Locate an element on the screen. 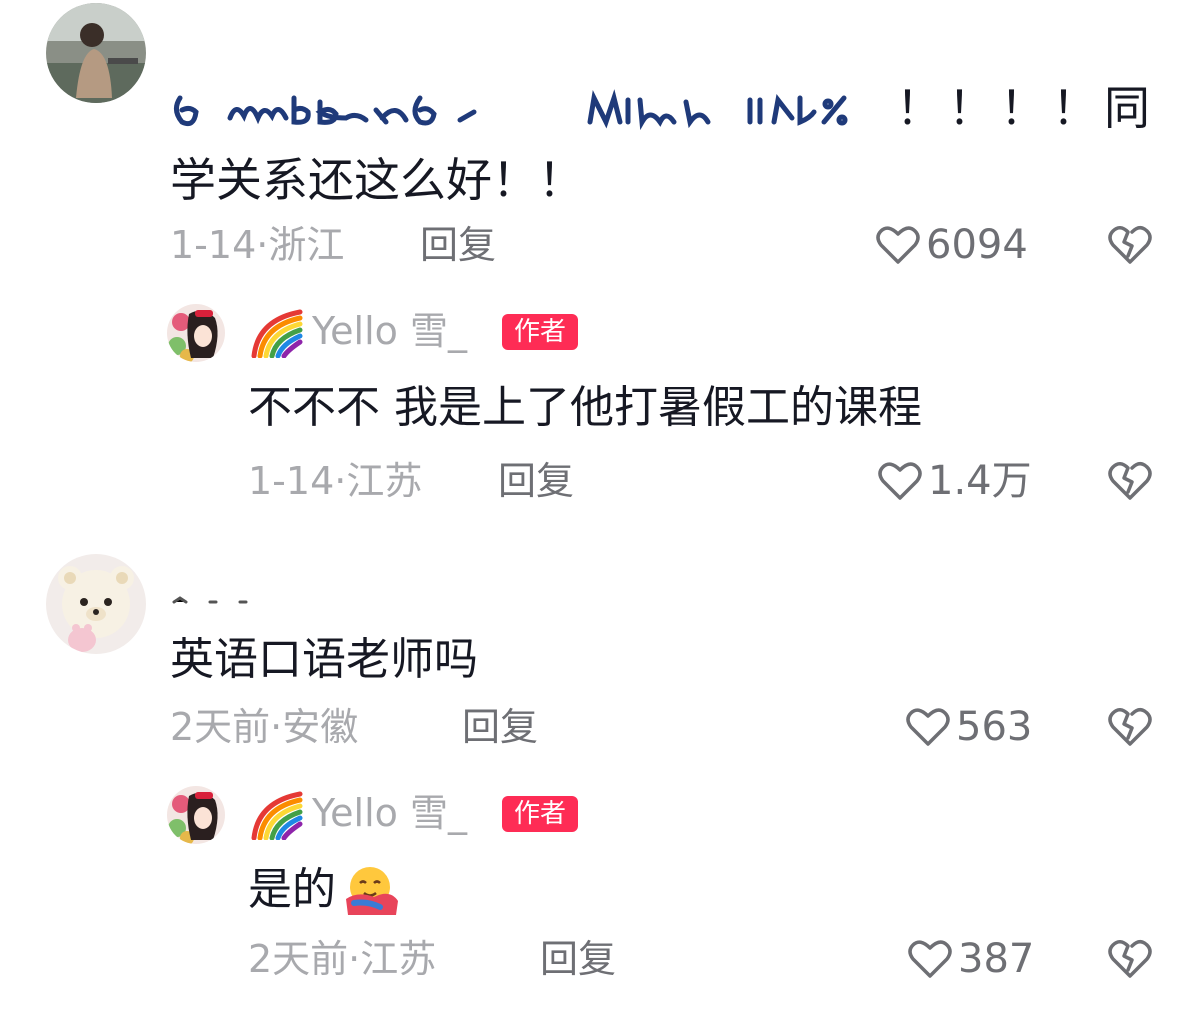 This screenshot has width=1200, height=1020. reply-meta: 2天前·江苏 is located at coordinates (342, 959).